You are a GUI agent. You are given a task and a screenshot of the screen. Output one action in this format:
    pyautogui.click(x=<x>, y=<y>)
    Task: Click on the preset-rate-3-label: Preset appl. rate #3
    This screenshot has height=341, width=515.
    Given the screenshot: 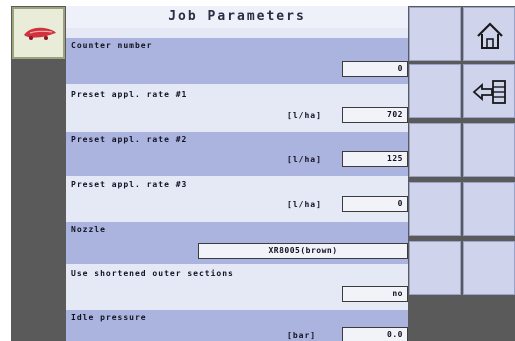 What is the action you would take?
    pyautogui.click(x=129, y=184)
    